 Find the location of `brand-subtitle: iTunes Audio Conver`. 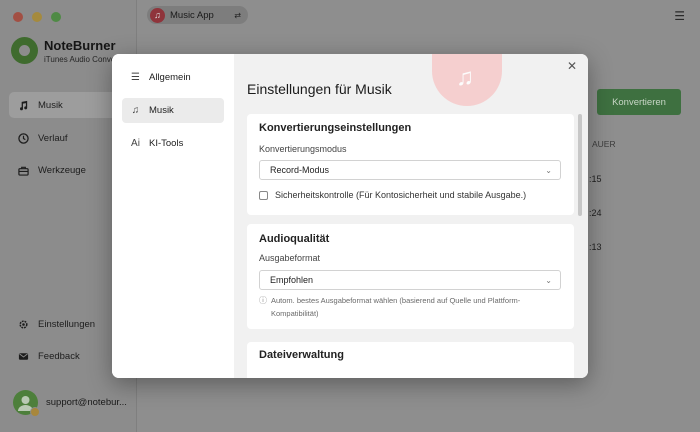

brand-subtitle: iTunes Audio Conver is located at coordinates (81, 59).